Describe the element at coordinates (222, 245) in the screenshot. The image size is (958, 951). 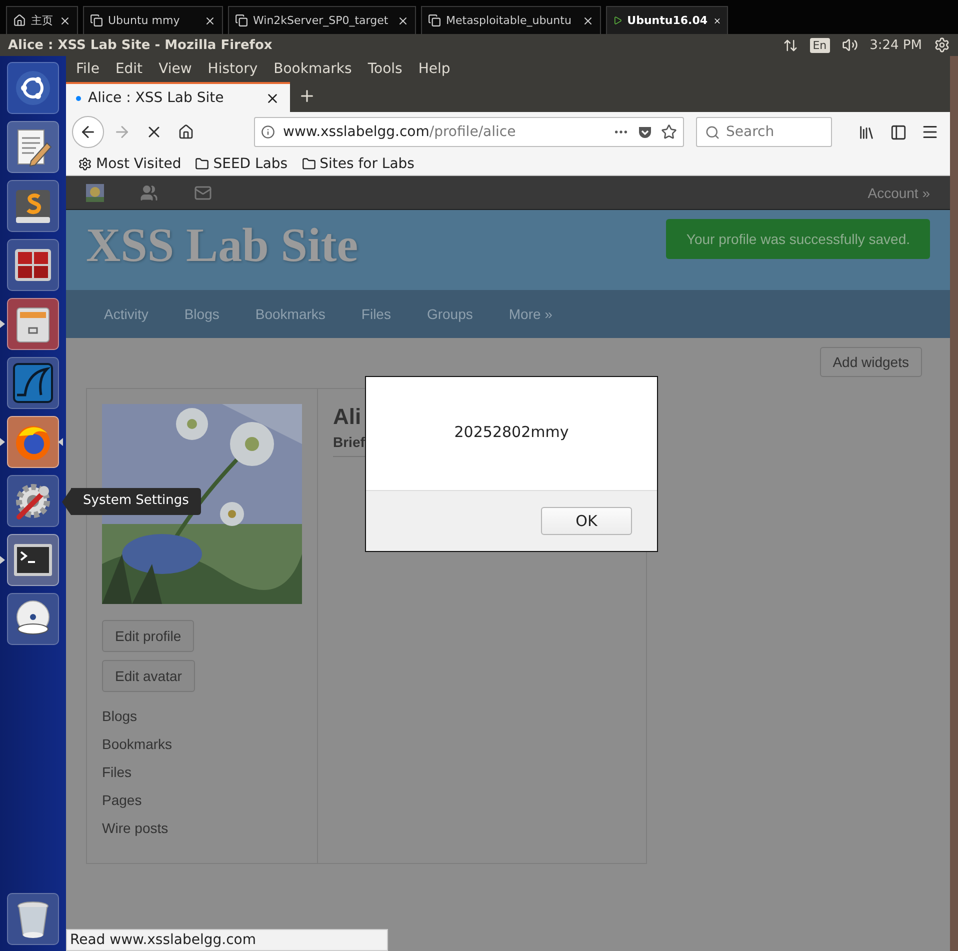
I see `site-title: XSS Lab Site` at that location.